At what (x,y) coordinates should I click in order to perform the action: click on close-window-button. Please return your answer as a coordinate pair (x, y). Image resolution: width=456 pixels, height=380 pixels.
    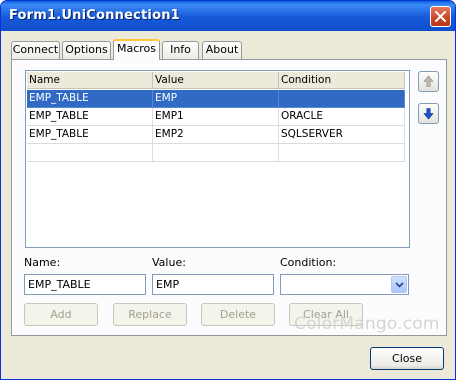
    Looking at the image, I should click on (440, 16).